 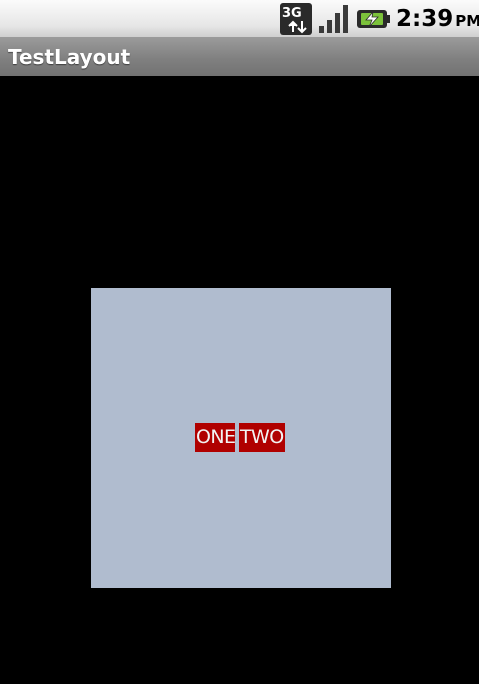 I want to click on clock-ampm: PM, so click(x=467, y=21).